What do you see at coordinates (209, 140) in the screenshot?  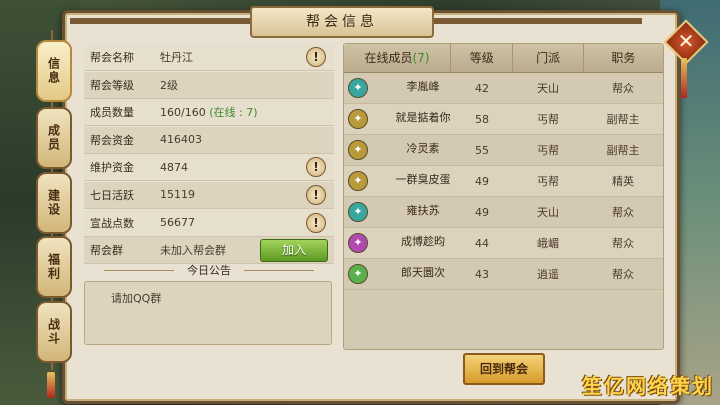 I see `info-row-funds: 帮会资金 416403` at bounding box center [209, 140].